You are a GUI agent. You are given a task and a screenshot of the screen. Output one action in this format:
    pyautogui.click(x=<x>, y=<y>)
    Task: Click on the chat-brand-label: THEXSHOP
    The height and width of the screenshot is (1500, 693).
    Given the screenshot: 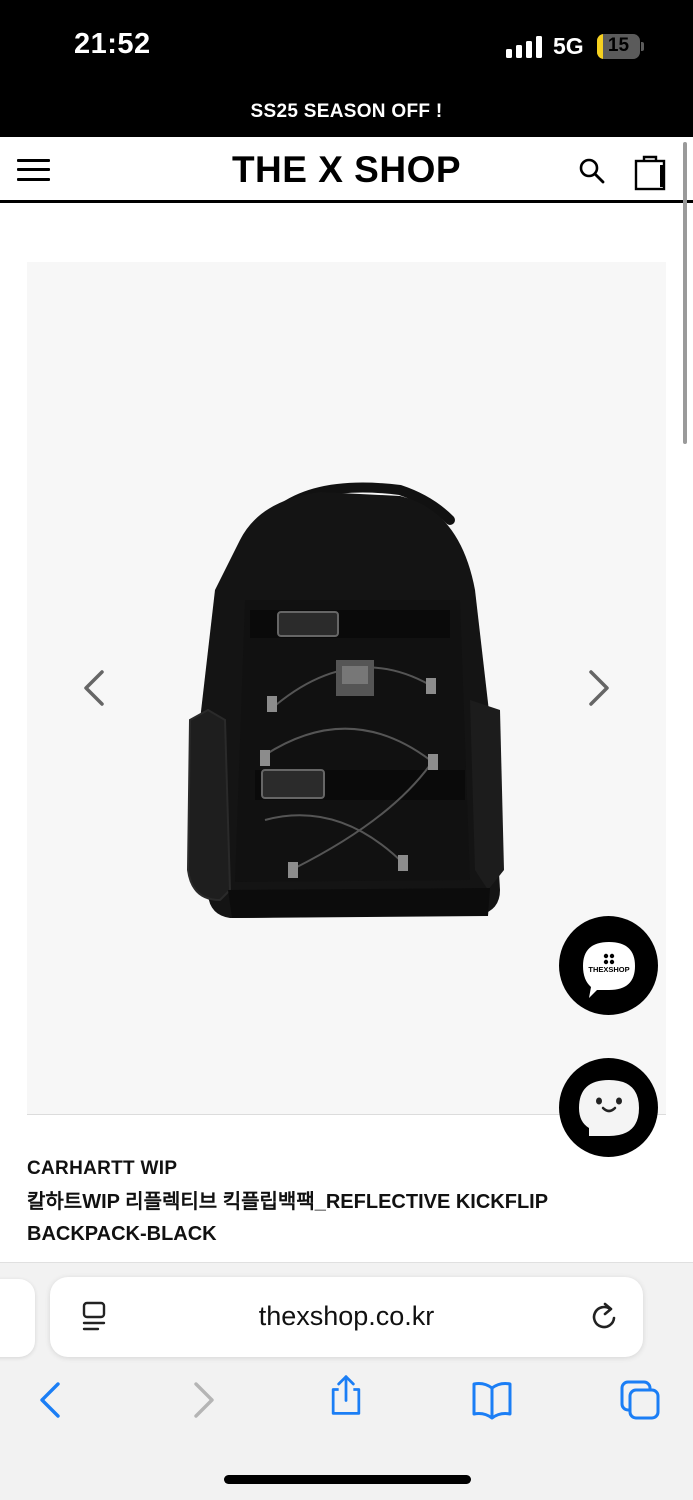 What is the action you would take?
    pyautogui.click(x=608, y=969)
    